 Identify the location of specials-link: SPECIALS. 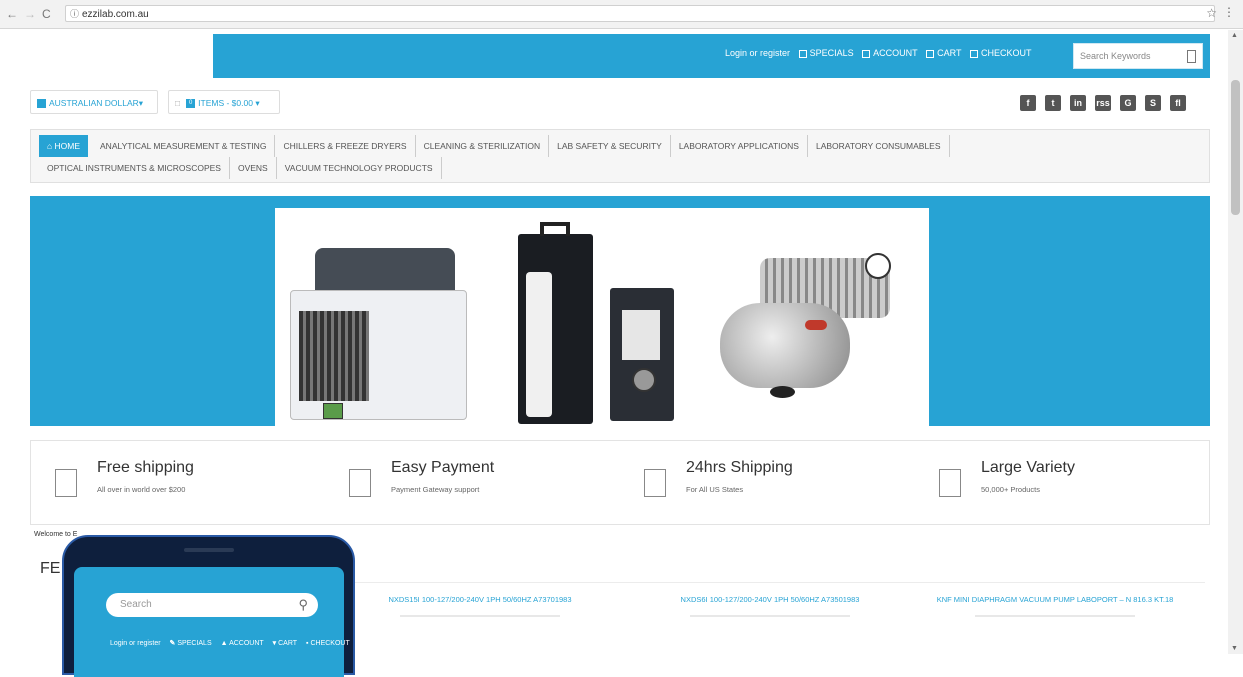
(826, 53).